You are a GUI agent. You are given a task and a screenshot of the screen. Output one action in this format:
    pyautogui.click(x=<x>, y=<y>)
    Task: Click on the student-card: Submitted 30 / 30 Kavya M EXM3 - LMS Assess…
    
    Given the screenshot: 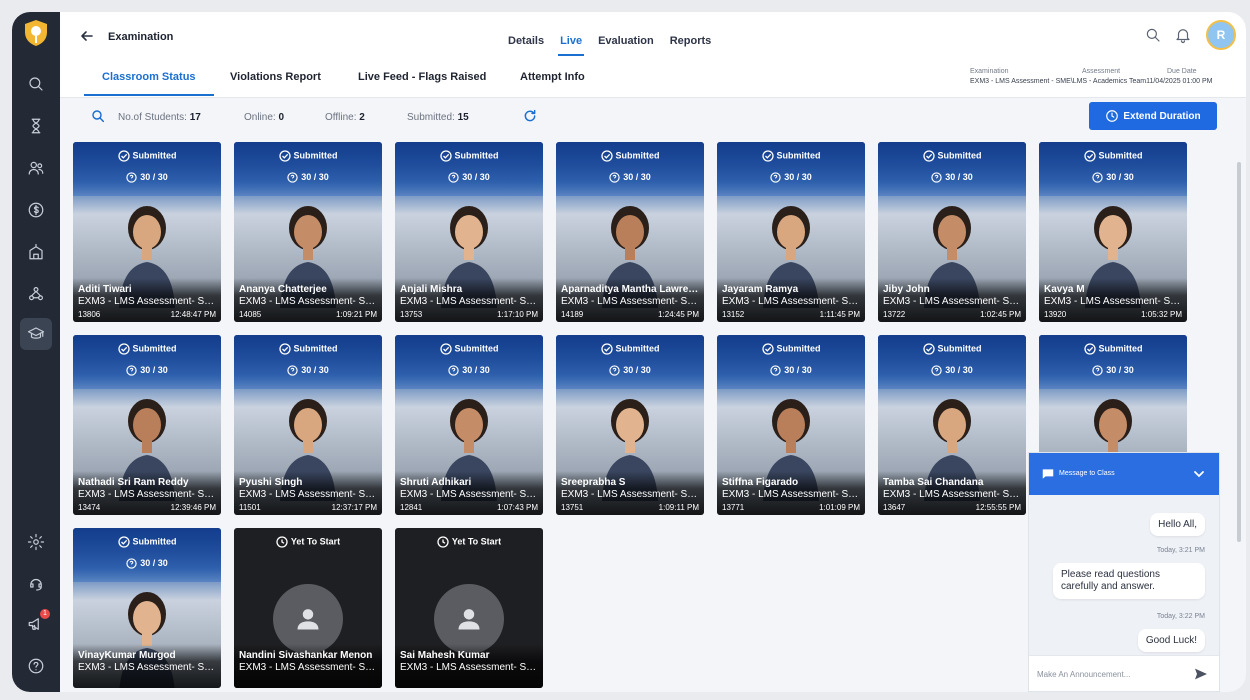 What is the action you would take?
    pyautogui.click(x=1113, y=232)
    